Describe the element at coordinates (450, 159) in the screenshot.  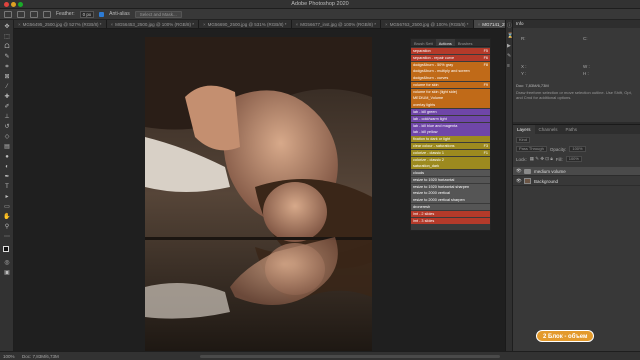
I see `action-button: colorize - classic 2` at that location.